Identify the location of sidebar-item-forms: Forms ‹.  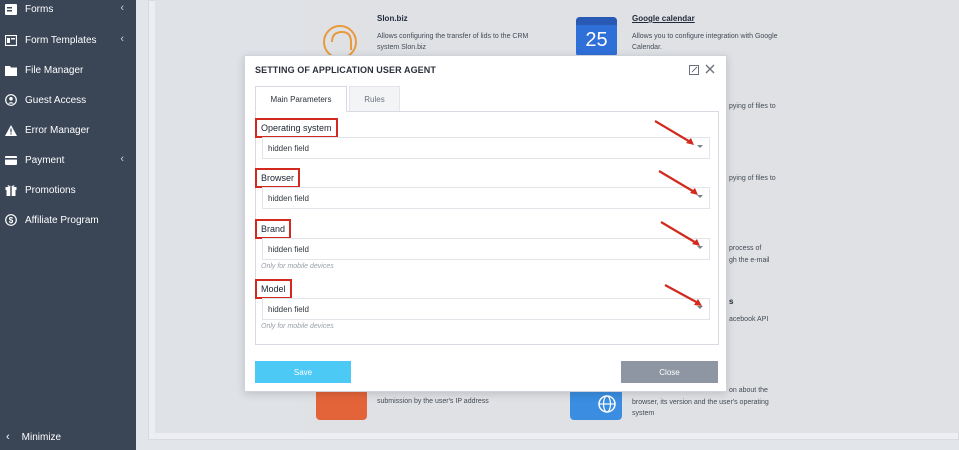
(68, 10).